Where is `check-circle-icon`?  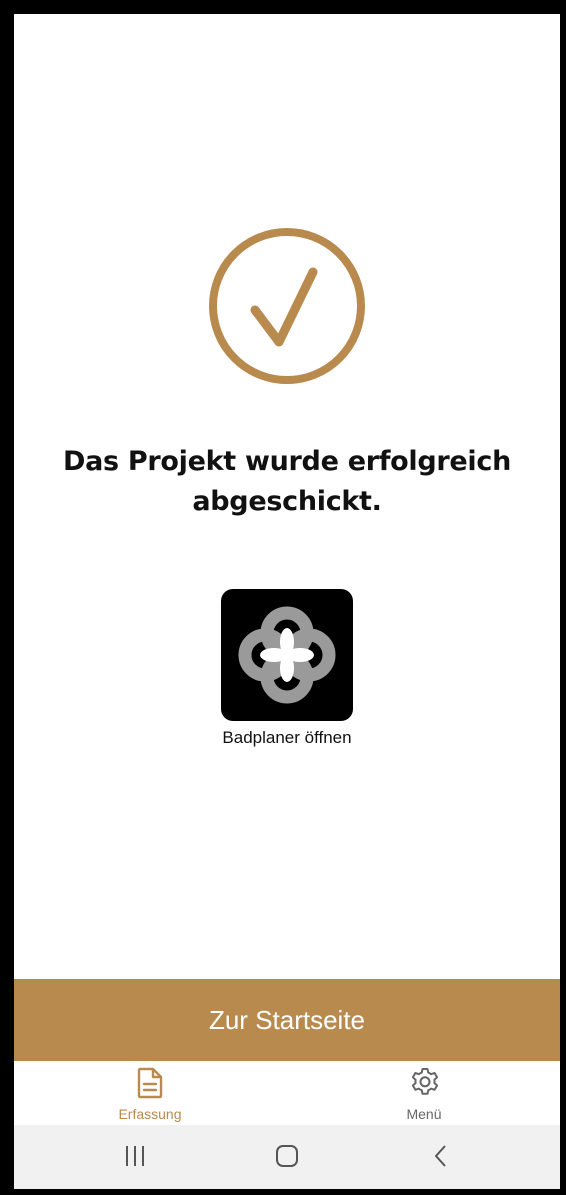
check-circle-icon is located at coordinates (287, 306).